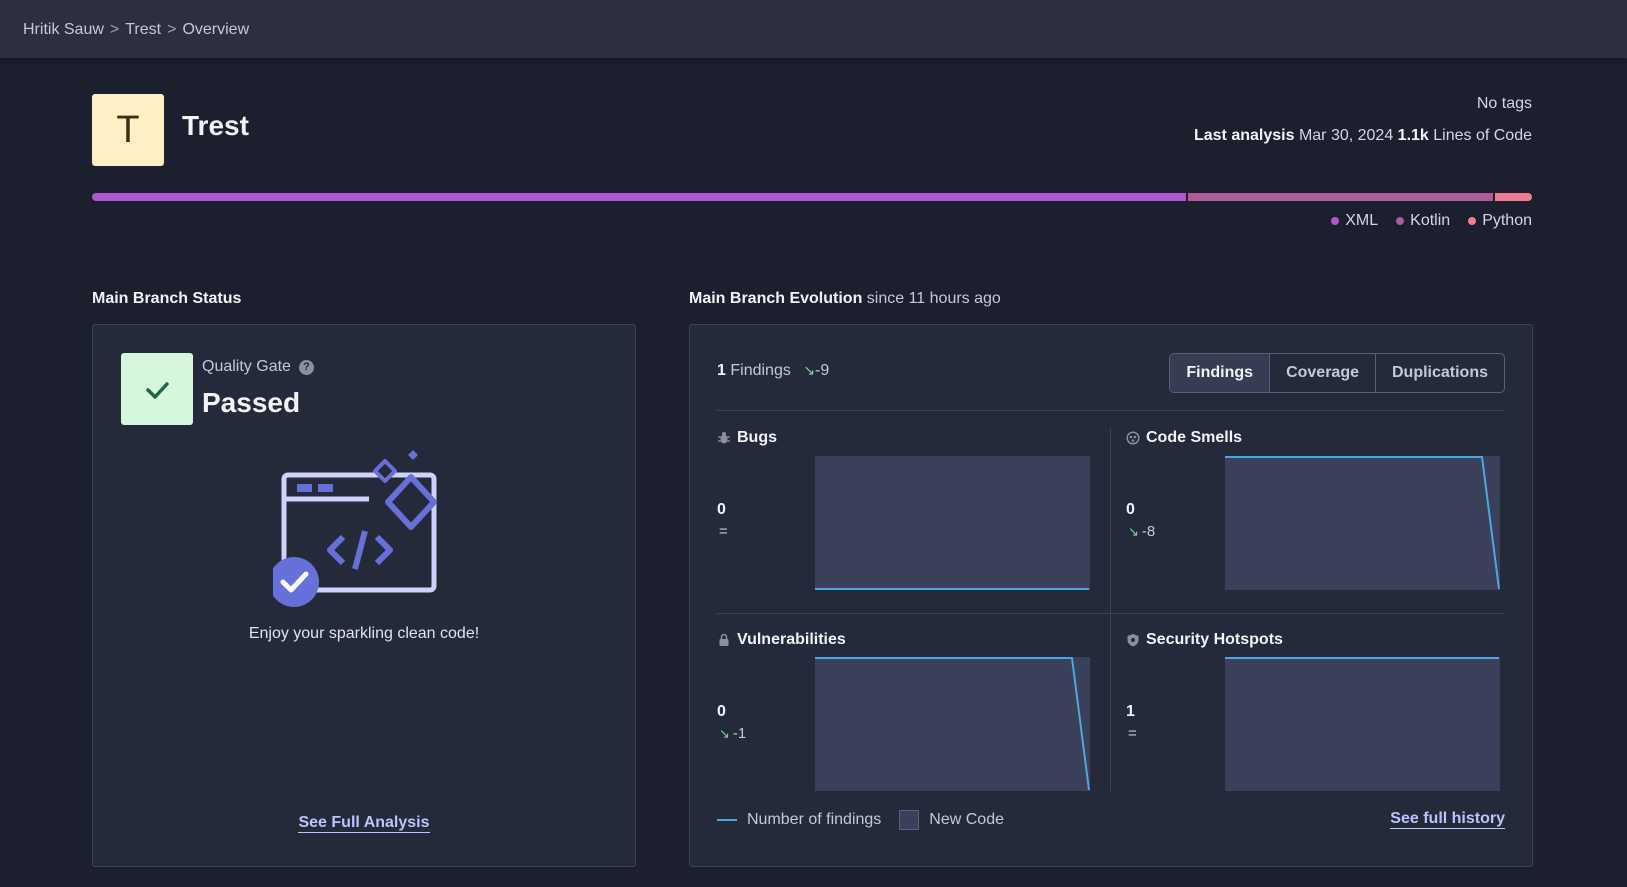 Image resolution: width=1627 pixels, height=887 pixels. I want to click on findings-delta: -9, so click(822, 370).